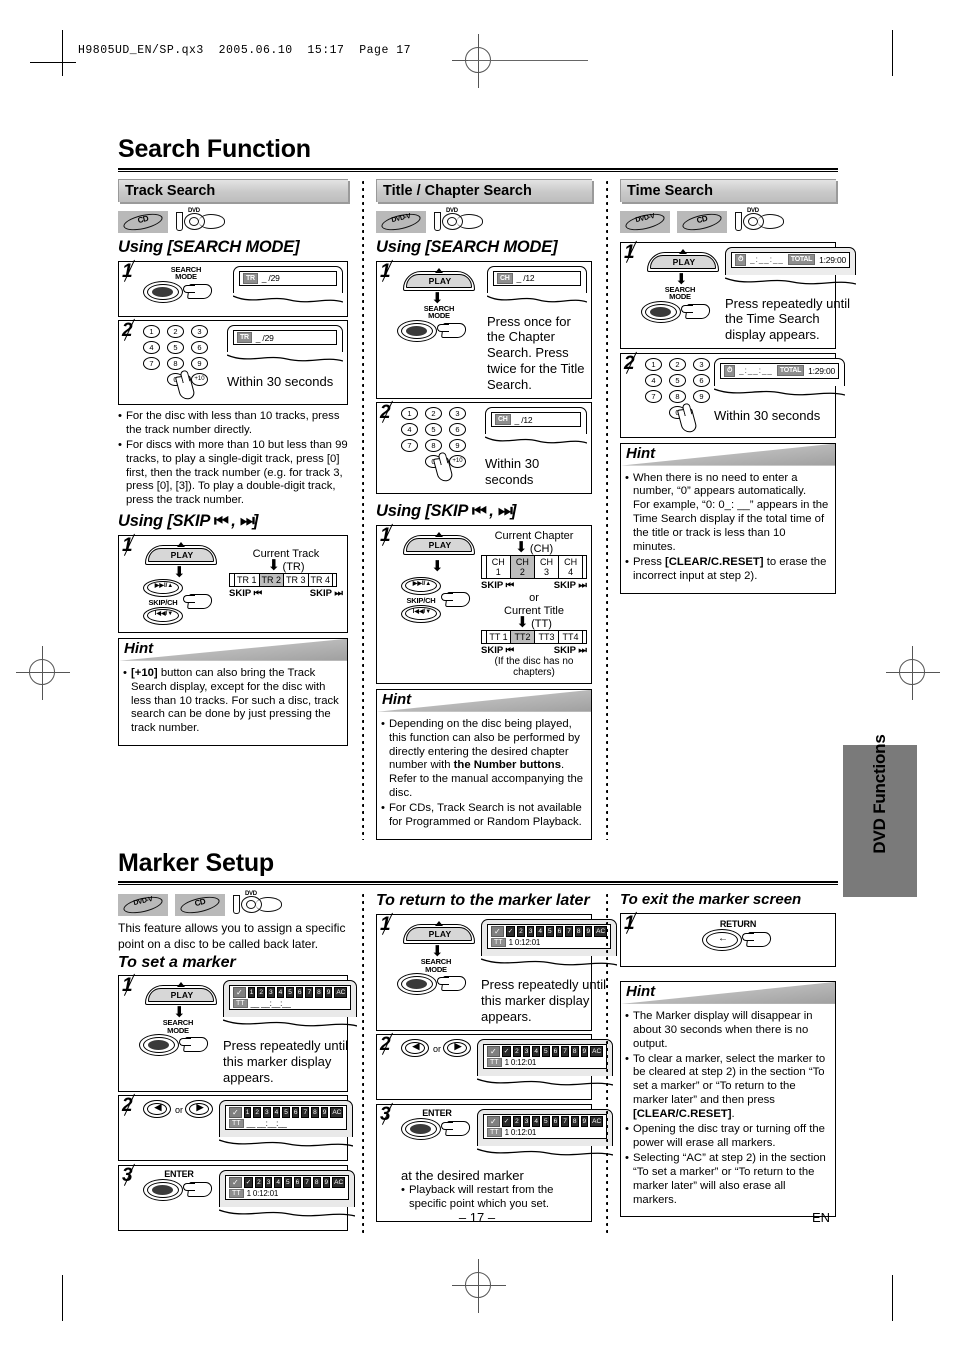  I want to click on column-divider, so click(363, 1064).